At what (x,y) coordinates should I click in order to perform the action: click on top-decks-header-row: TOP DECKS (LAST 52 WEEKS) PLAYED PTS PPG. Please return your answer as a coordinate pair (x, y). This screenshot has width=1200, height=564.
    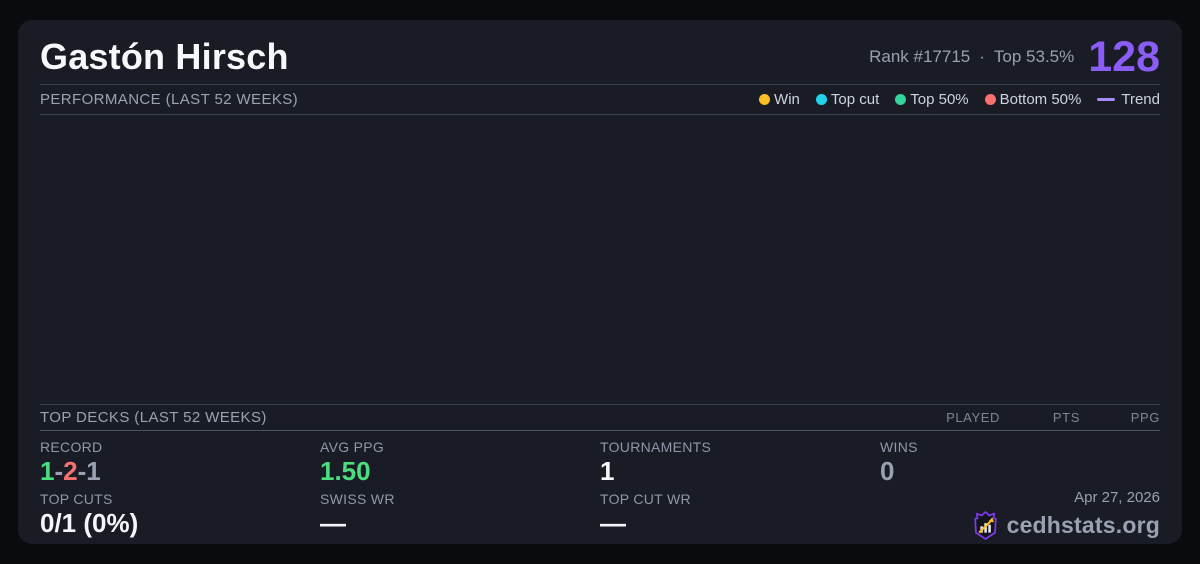
    Looking at the image, I should click on (600, 418).